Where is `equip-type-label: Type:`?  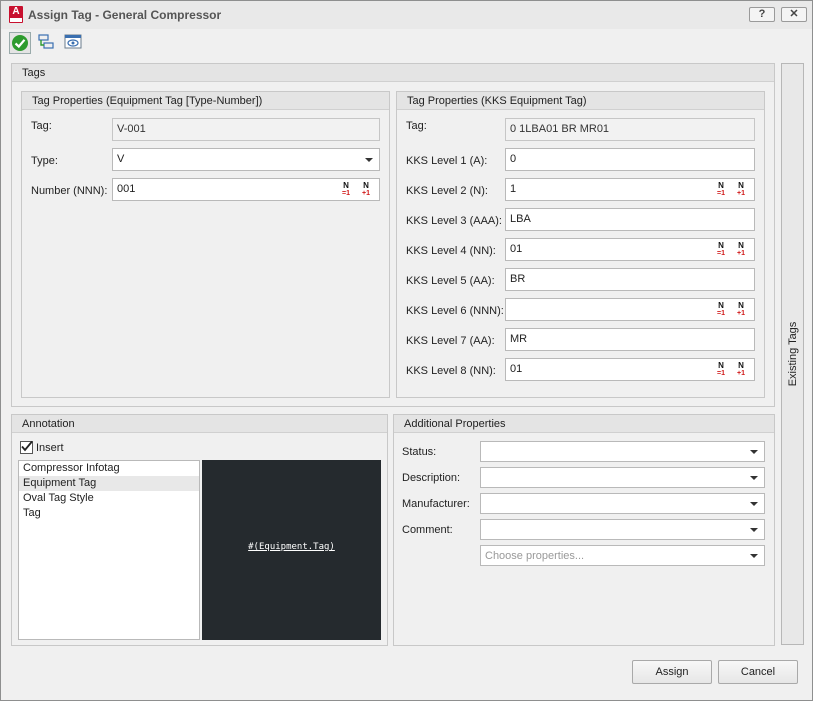
equip-type-label: Type: is located at coordinates (44, 161).